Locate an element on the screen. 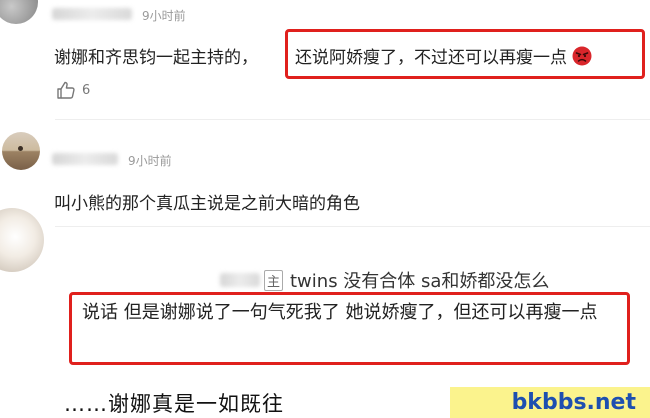 Image resolution: width=650 pixels, height=418 pixels. quote-line: twins 没有合体 sa和娇都没怎么 is located at coordinates (420, 281).